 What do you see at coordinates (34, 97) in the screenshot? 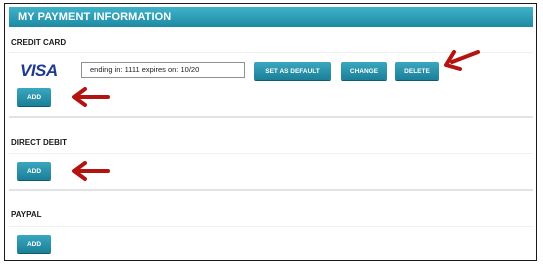
I see `credit-card-add-button: ADD` at bounding box center [34, 97].